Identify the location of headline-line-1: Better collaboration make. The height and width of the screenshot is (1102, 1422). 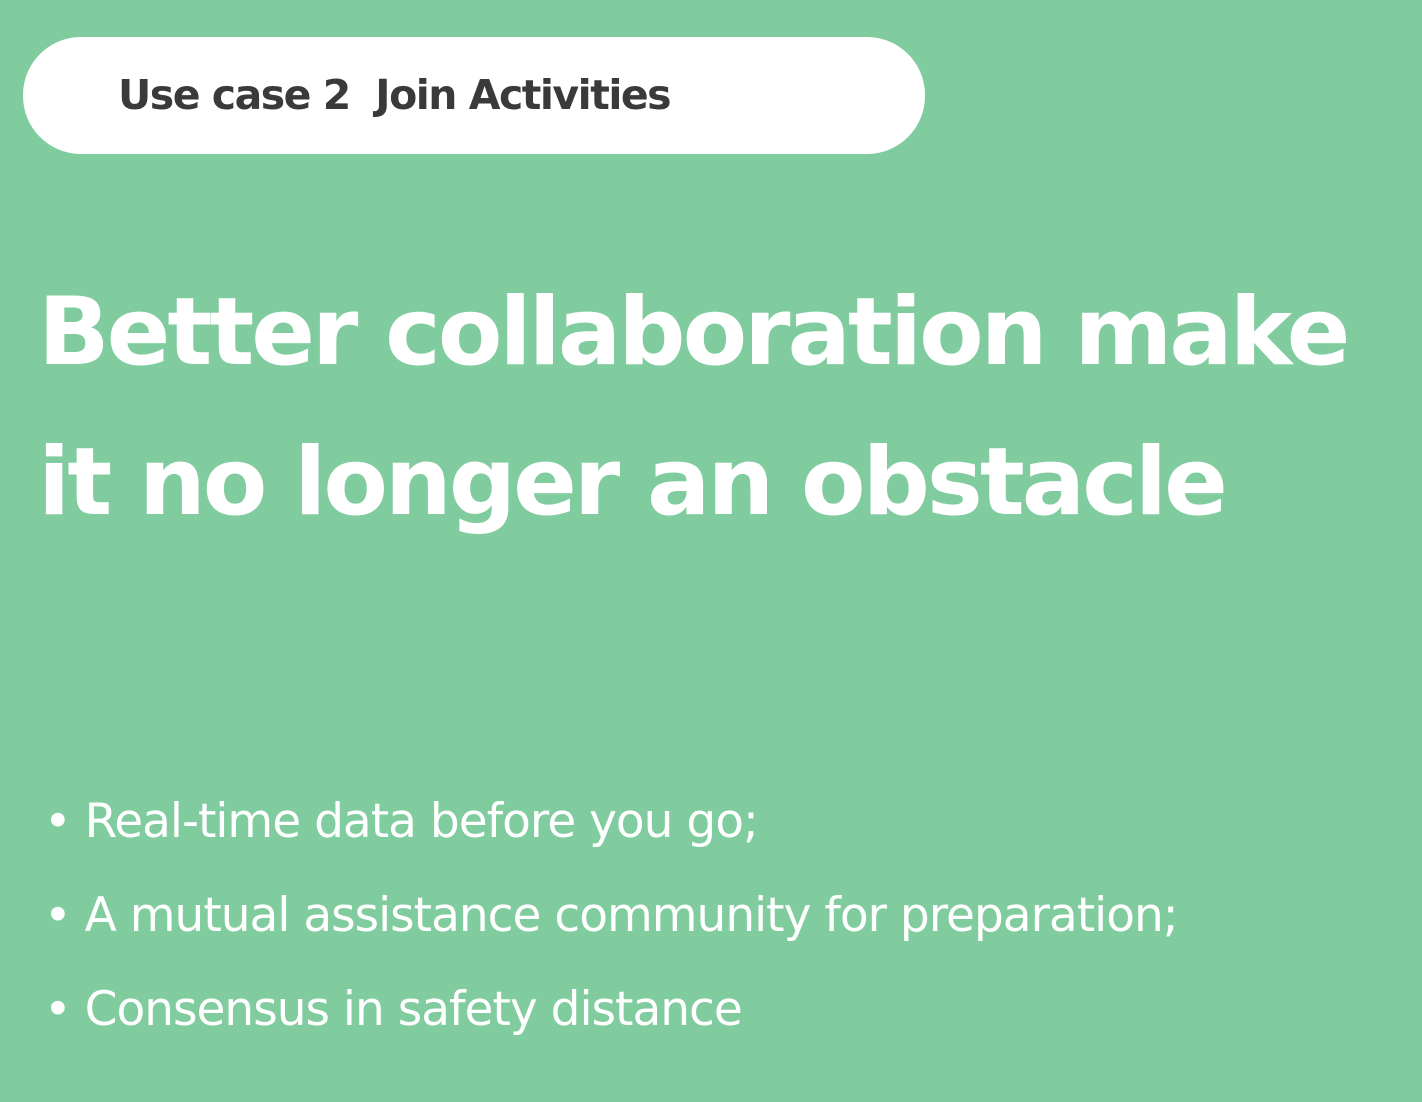
(694, 332).